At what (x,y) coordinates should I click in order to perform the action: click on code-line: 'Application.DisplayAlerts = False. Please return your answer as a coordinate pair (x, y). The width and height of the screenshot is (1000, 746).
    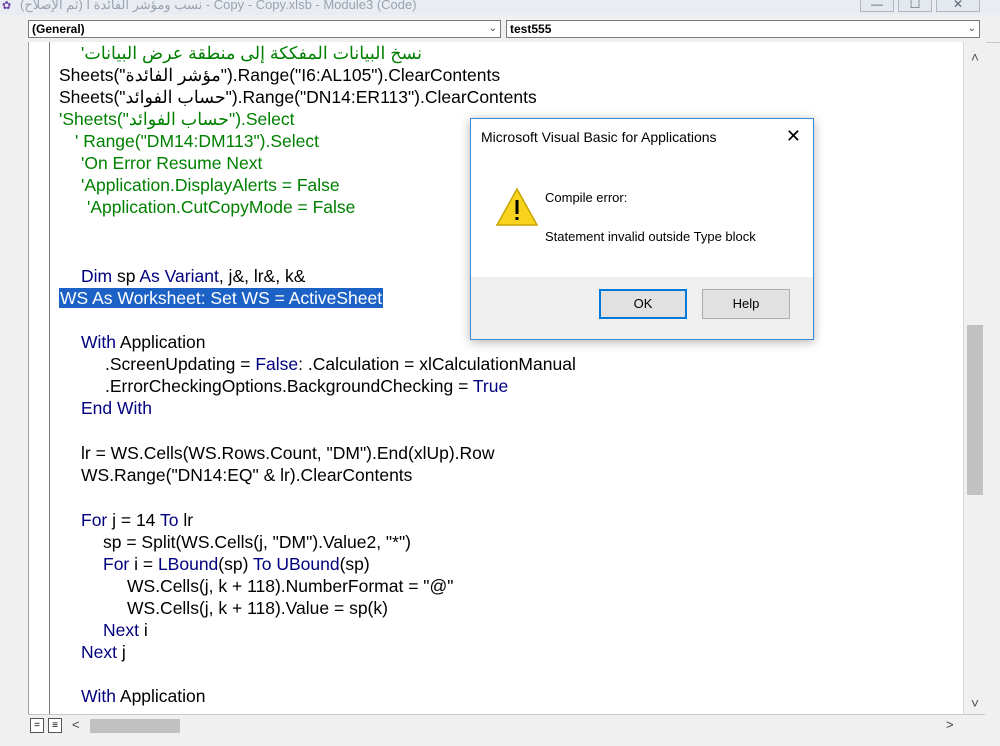
    Looking at the image, I should click on (210, 185).